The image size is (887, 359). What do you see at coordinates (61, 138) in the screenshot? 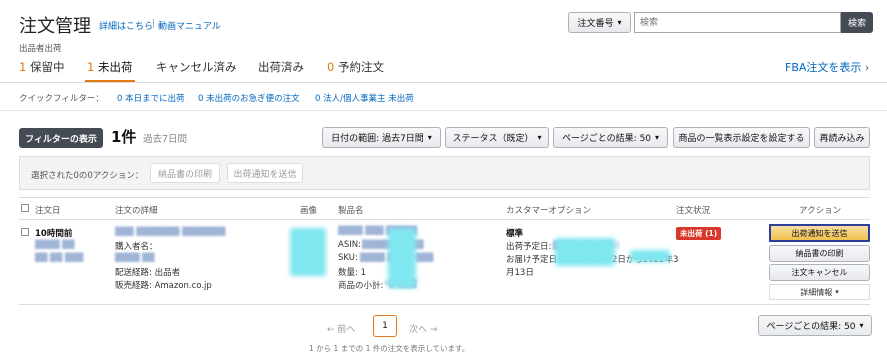
I see `show-filter-button: フィルターの表示` at bounding box center [61, 138].